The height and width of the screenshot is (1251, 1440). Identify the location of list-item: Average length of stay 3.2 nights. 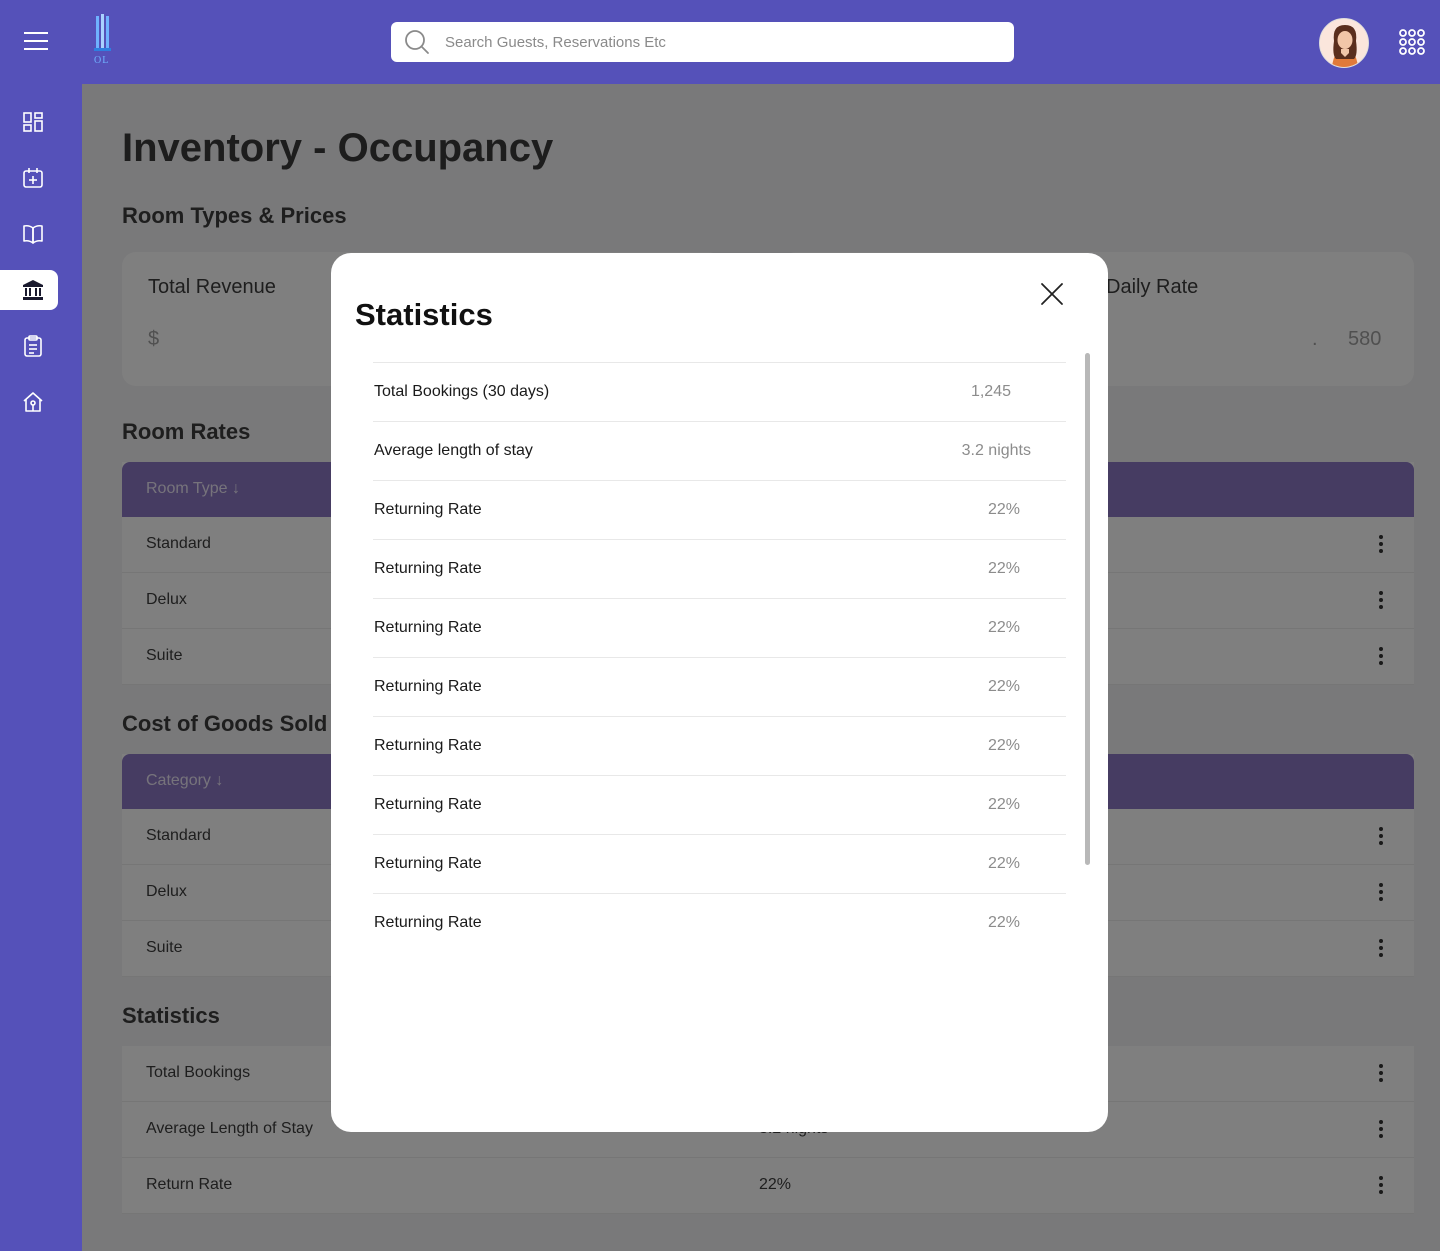
(719, 450).